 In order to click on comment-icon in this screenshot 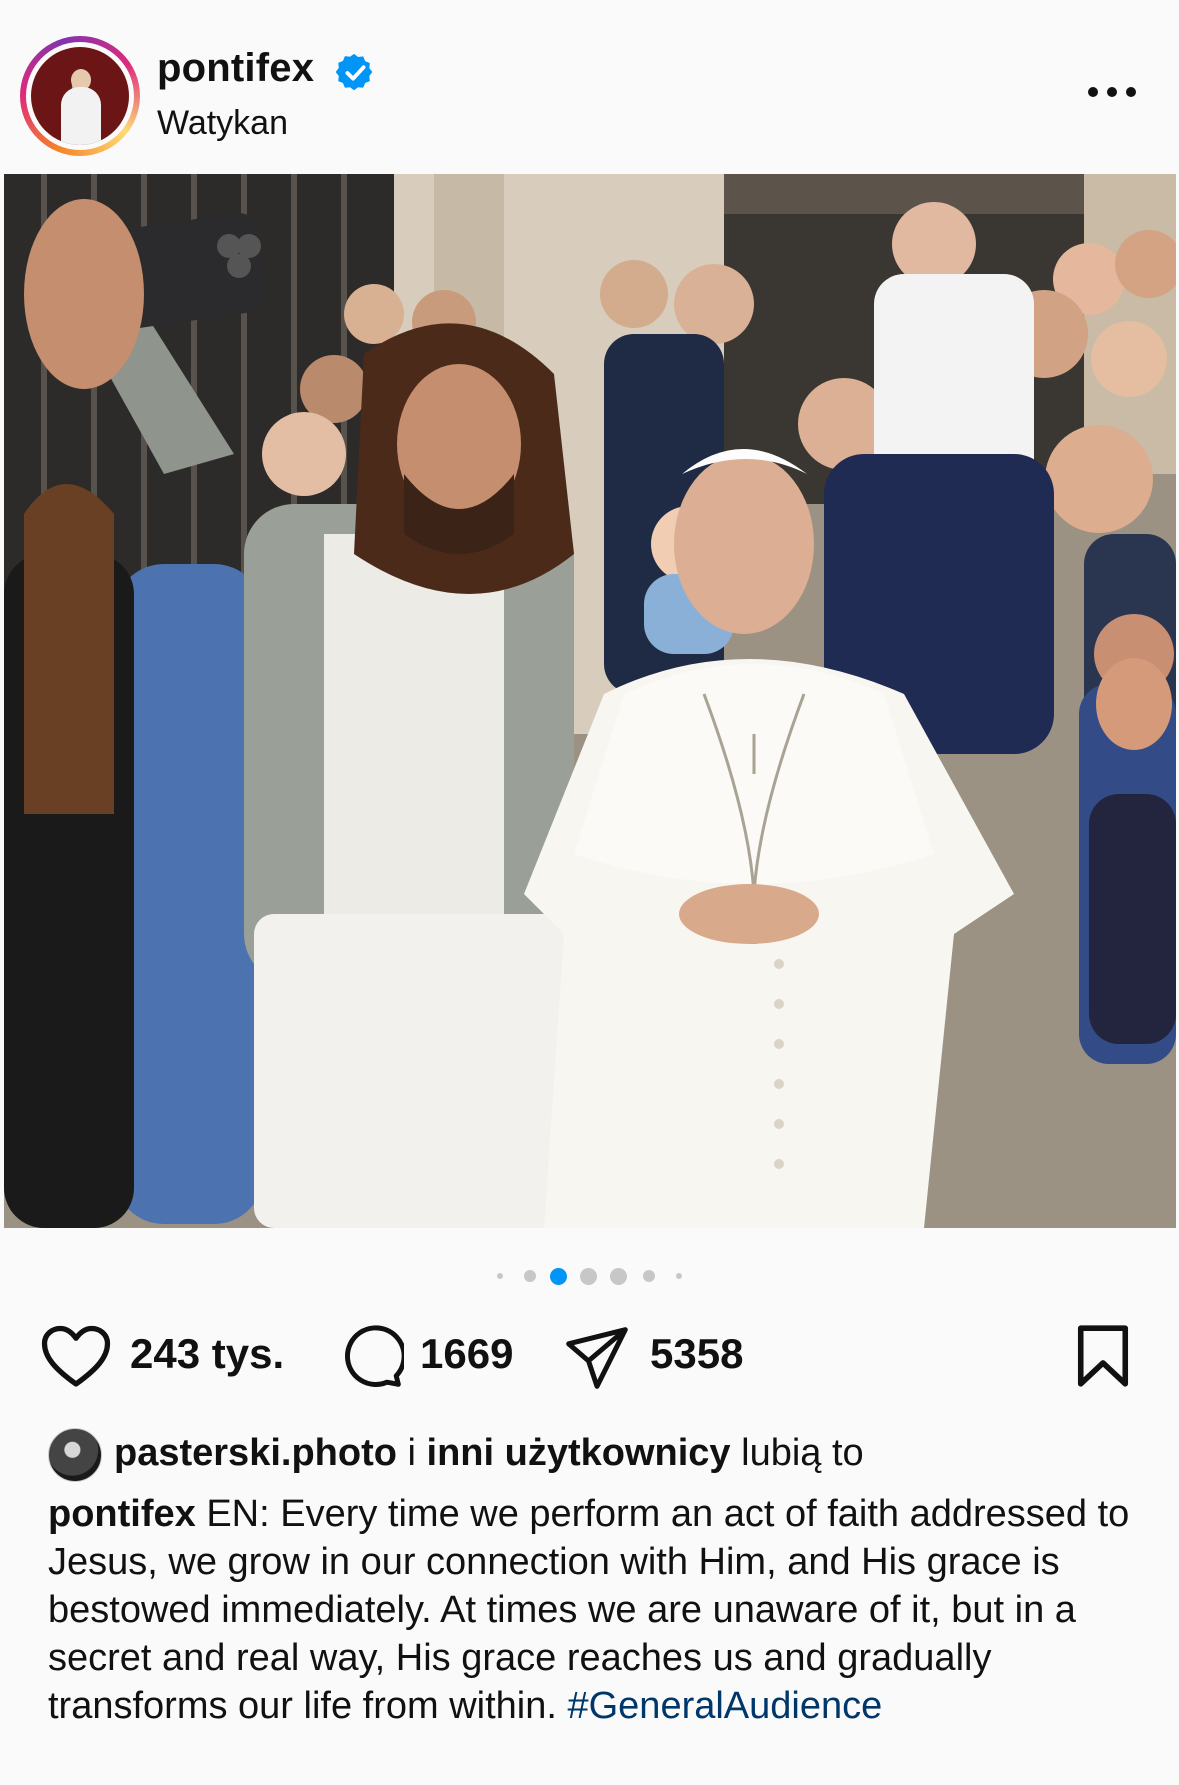, I will do `click(374, 1356)`.